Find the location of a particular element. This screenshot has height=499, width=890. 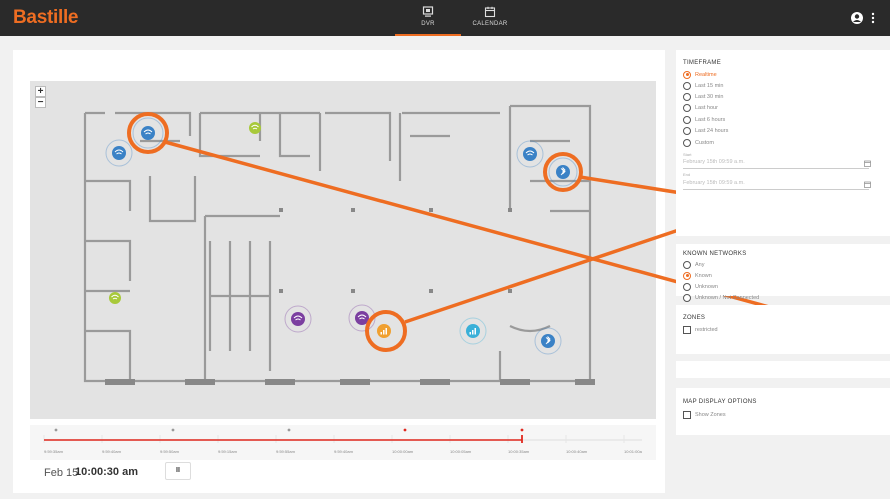

network-option-unknown: Unknown is located at coordinates (700, 286).